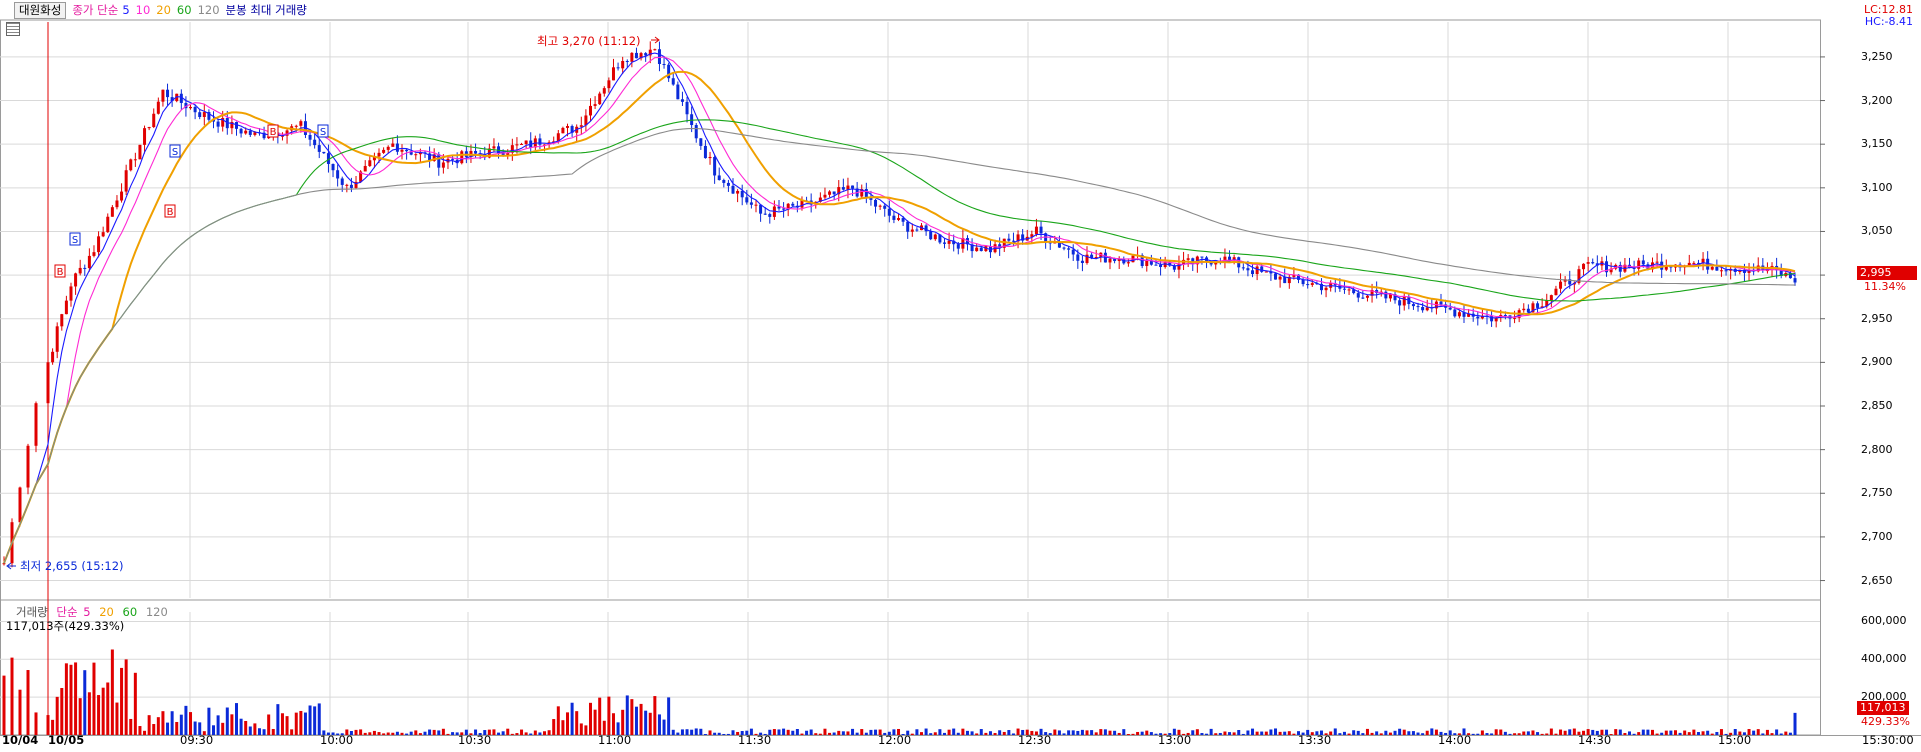  What do you see at coordinates (323, 132) in the screenshot?
I see `signal-text: S` at bounding box center [323, 132].